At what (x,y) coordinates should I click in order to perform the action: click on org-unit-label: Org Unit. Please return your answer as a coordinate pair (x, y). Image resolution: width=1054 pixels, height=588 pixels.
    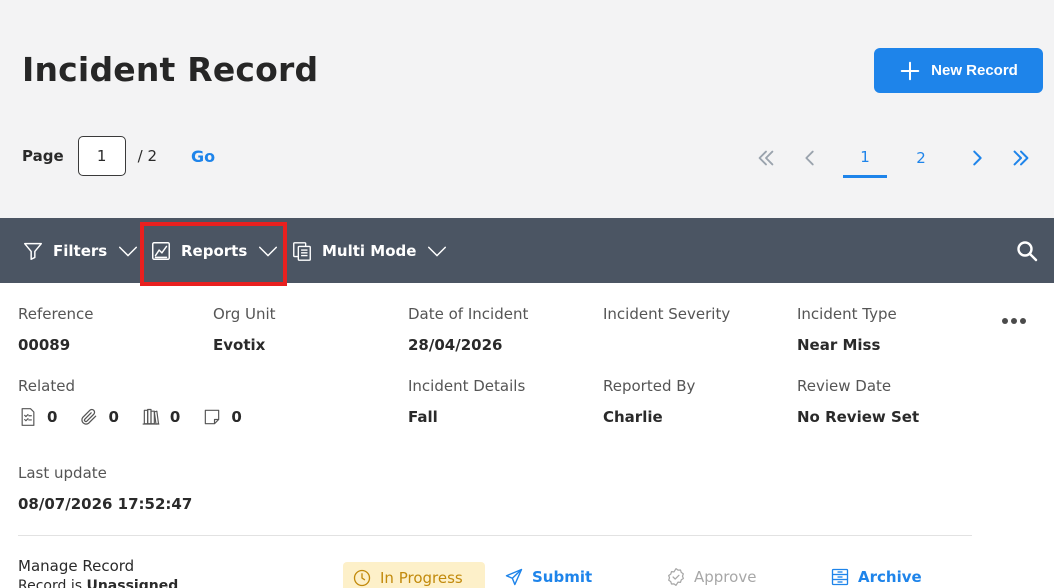
    Looking at the image, I should click on (244, 314).